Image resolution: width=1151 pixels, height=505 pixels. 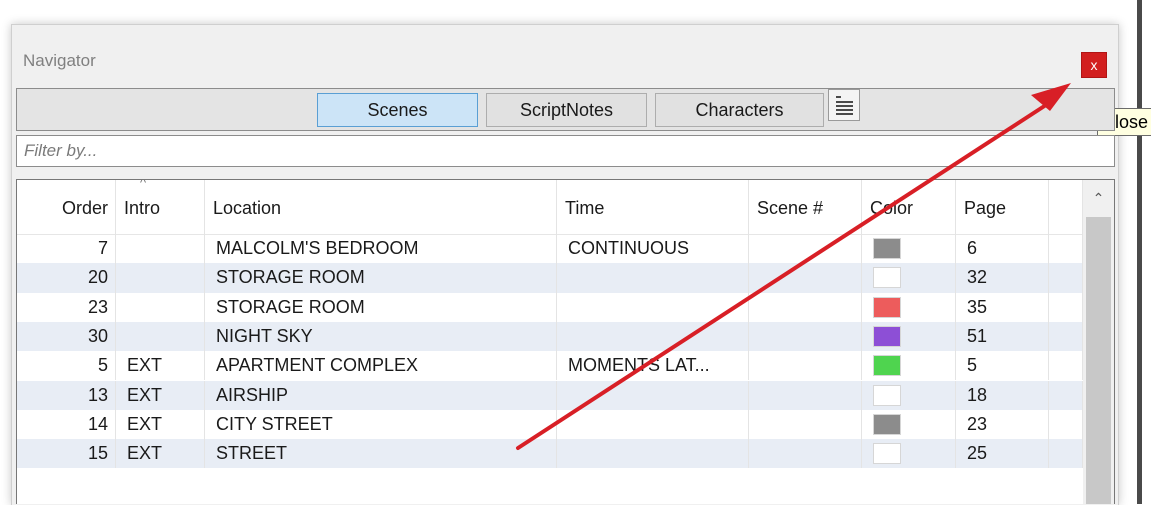 I want to click on table-row: 14 EXT CITY STREET 23, so click(x=550, y=424).